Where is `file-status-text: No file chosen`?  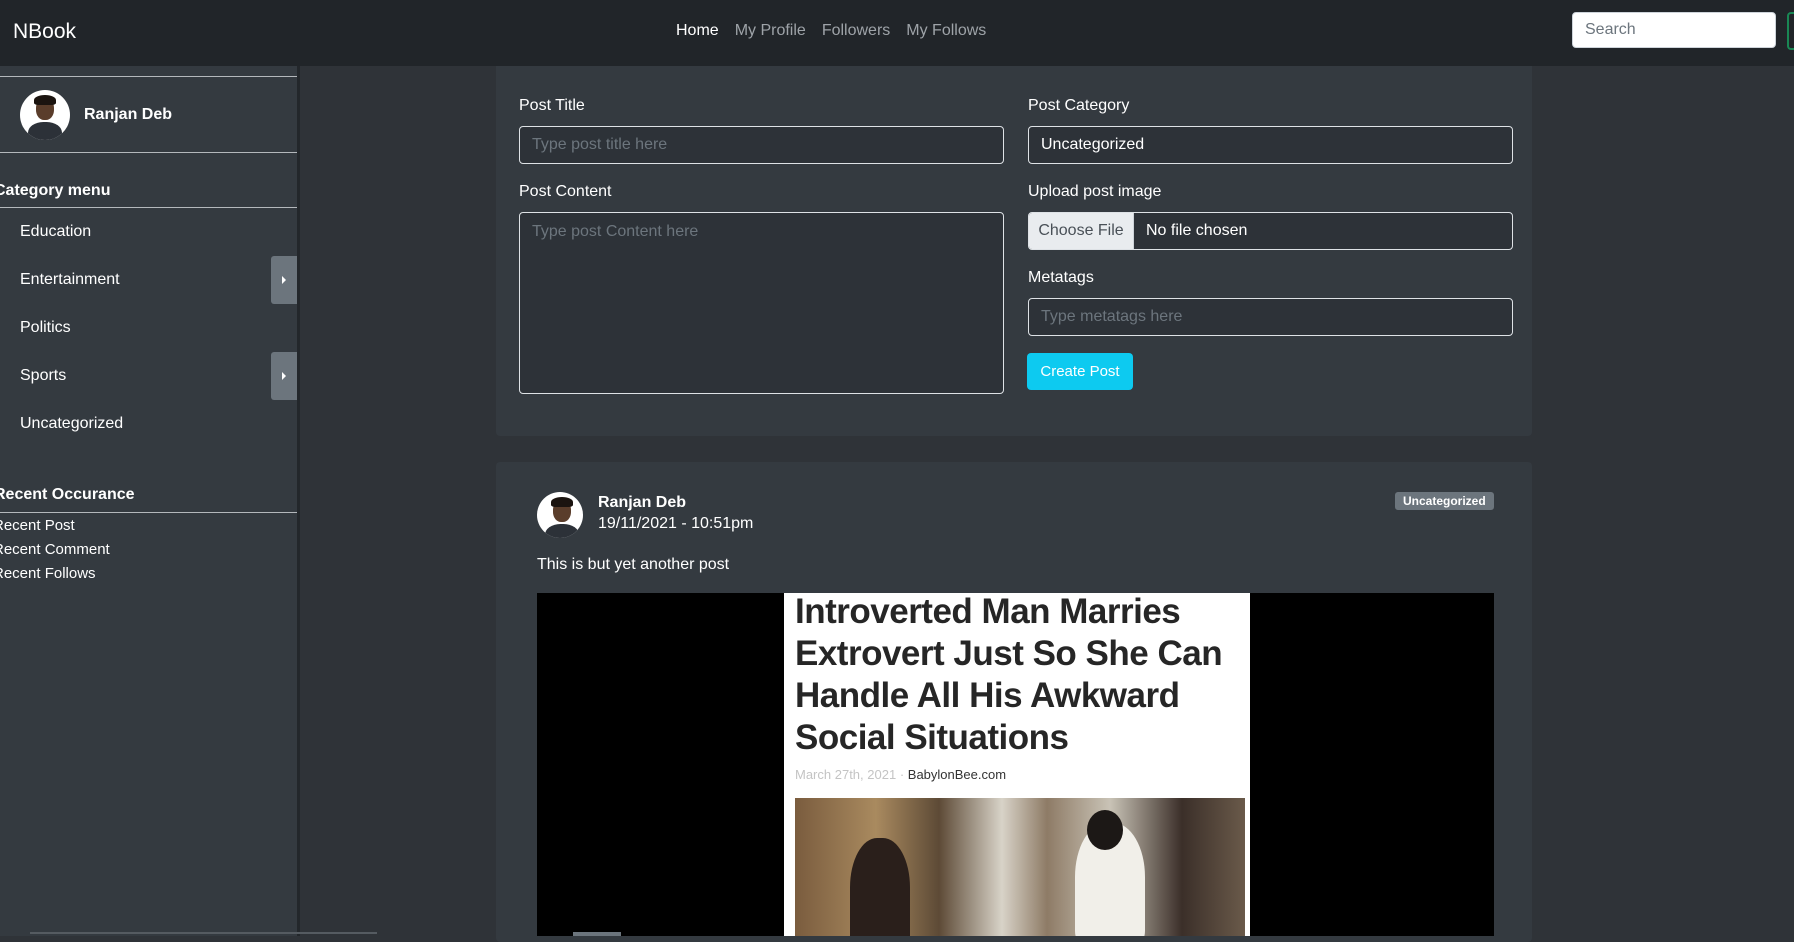
file-status-text: No file chosen is located at coordinates (1197, 230).